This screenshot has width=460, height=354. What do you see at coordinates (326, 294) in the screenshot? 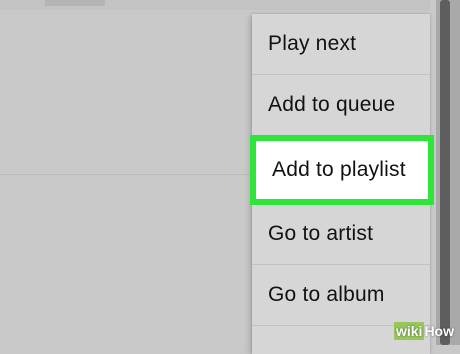
I see `menu-item-label: Go to album` at bounding box center [326, 294].